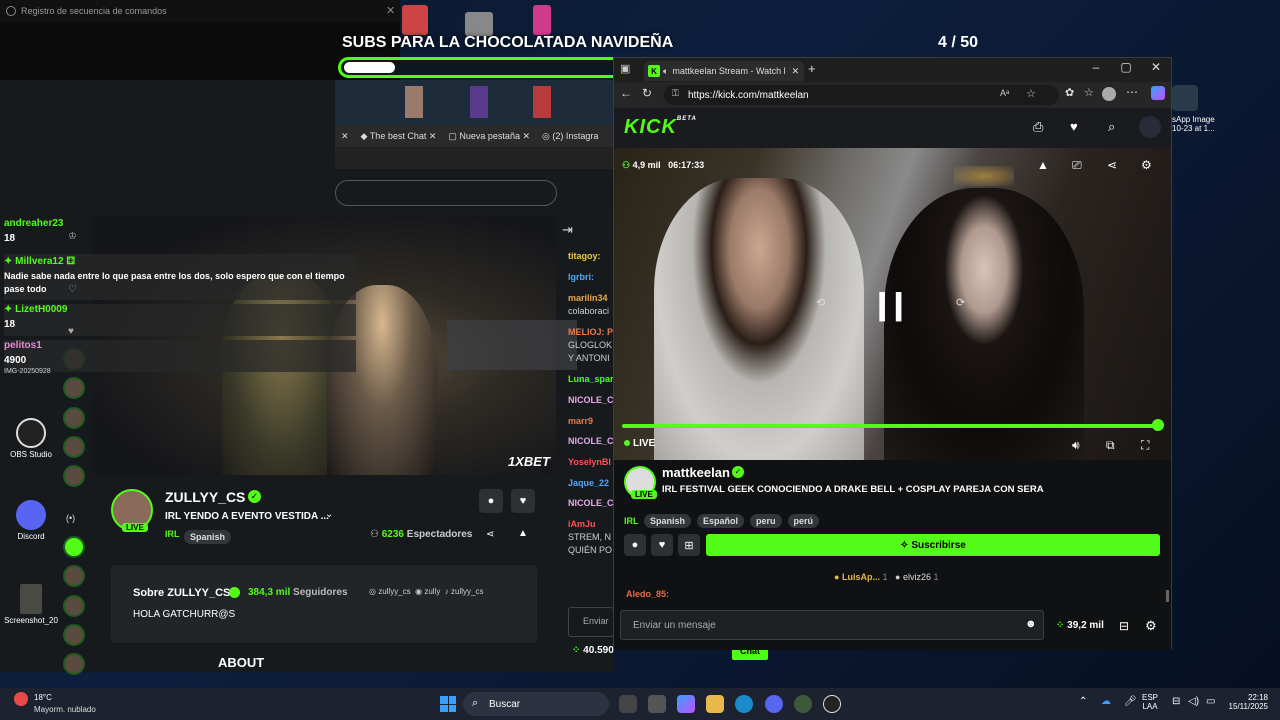 The image size is (1280, 720). What do you see at coordinates (721, 521) in the screenshot?
I see `stream-tag: Español` at bounding box center [721, 521].